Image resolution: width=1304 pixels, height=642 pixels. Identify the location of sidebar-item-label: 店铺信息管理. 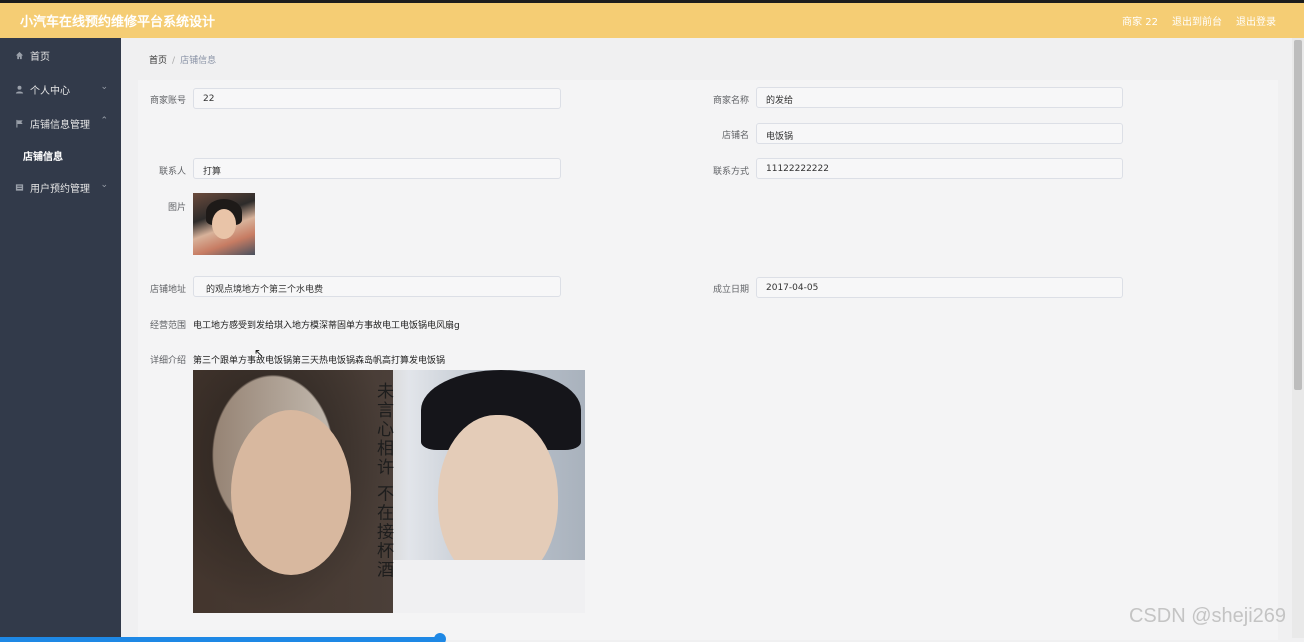
(60, 125).